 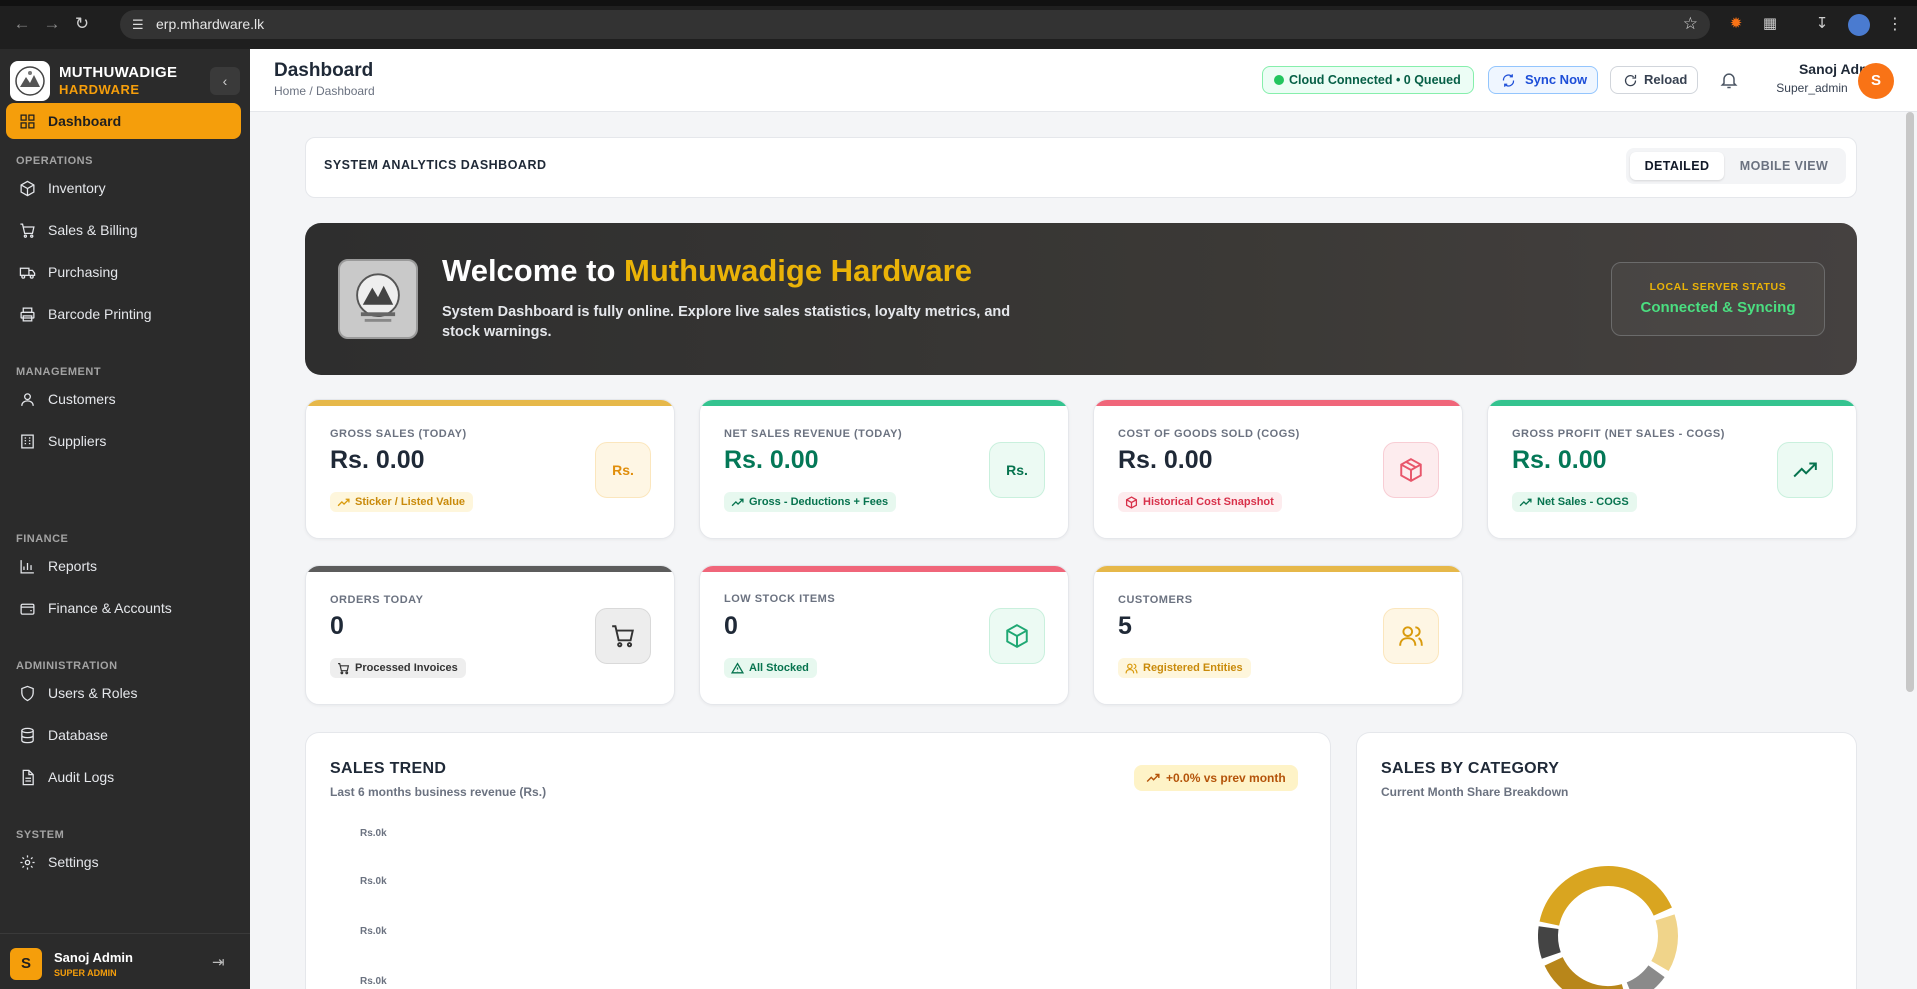 What do you see at coordinates (1718, 287) in the screenshot?
I see `server-status-label: LOCAL SERVER STATUS` at bounding box center [1718, 287].